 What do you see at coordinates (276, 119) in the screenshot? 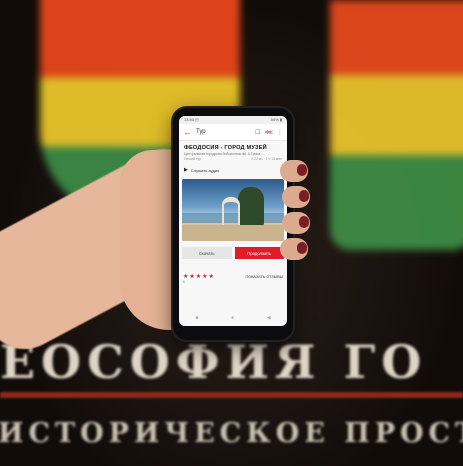
I see `status-battery: 54% ▮` at bounding box center [276, 119].